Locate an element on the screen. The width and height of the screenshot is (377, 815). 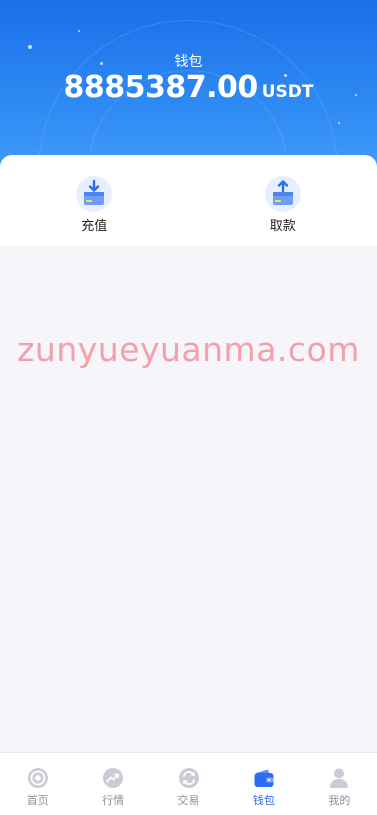
wallet-actions: 充值 取款 is located at coordinates (188, 200).